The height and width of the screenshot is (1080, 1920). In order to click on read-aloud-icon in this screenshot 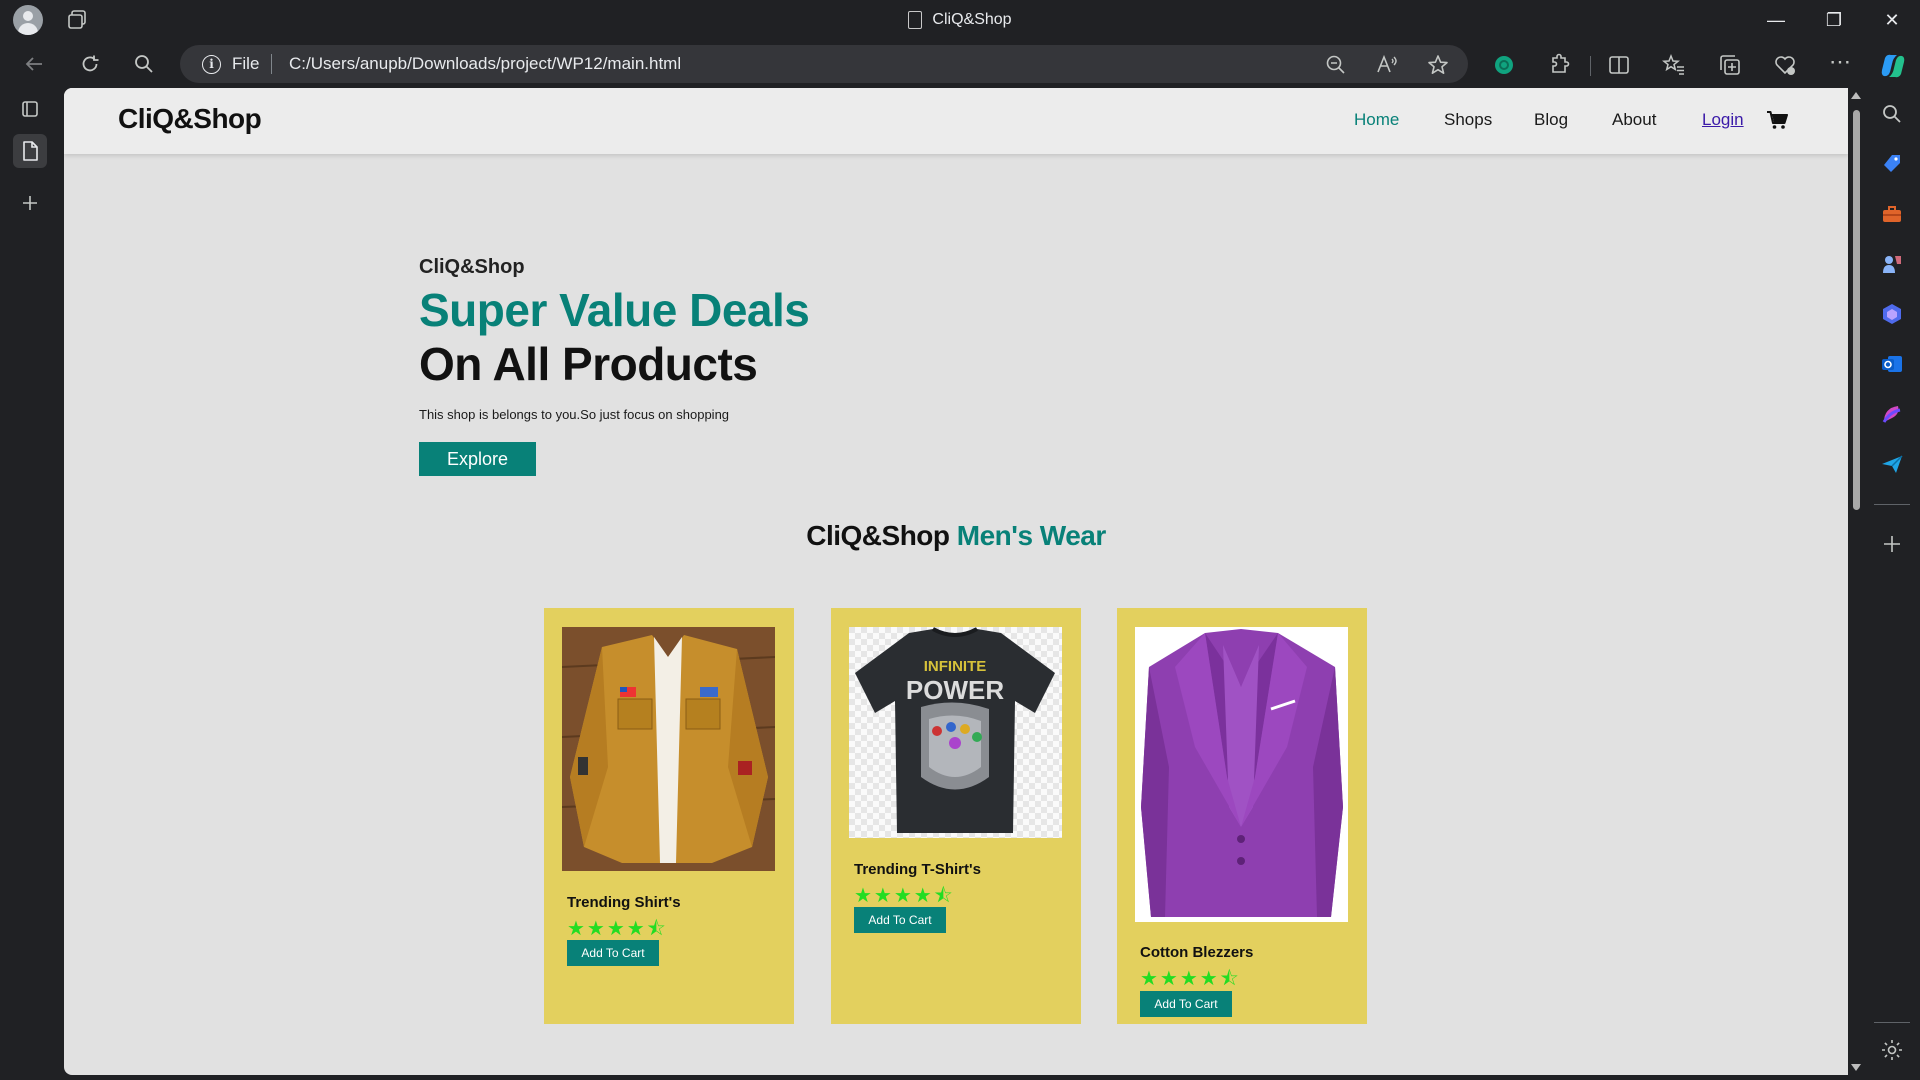, I will do `click(1387, 65)`.